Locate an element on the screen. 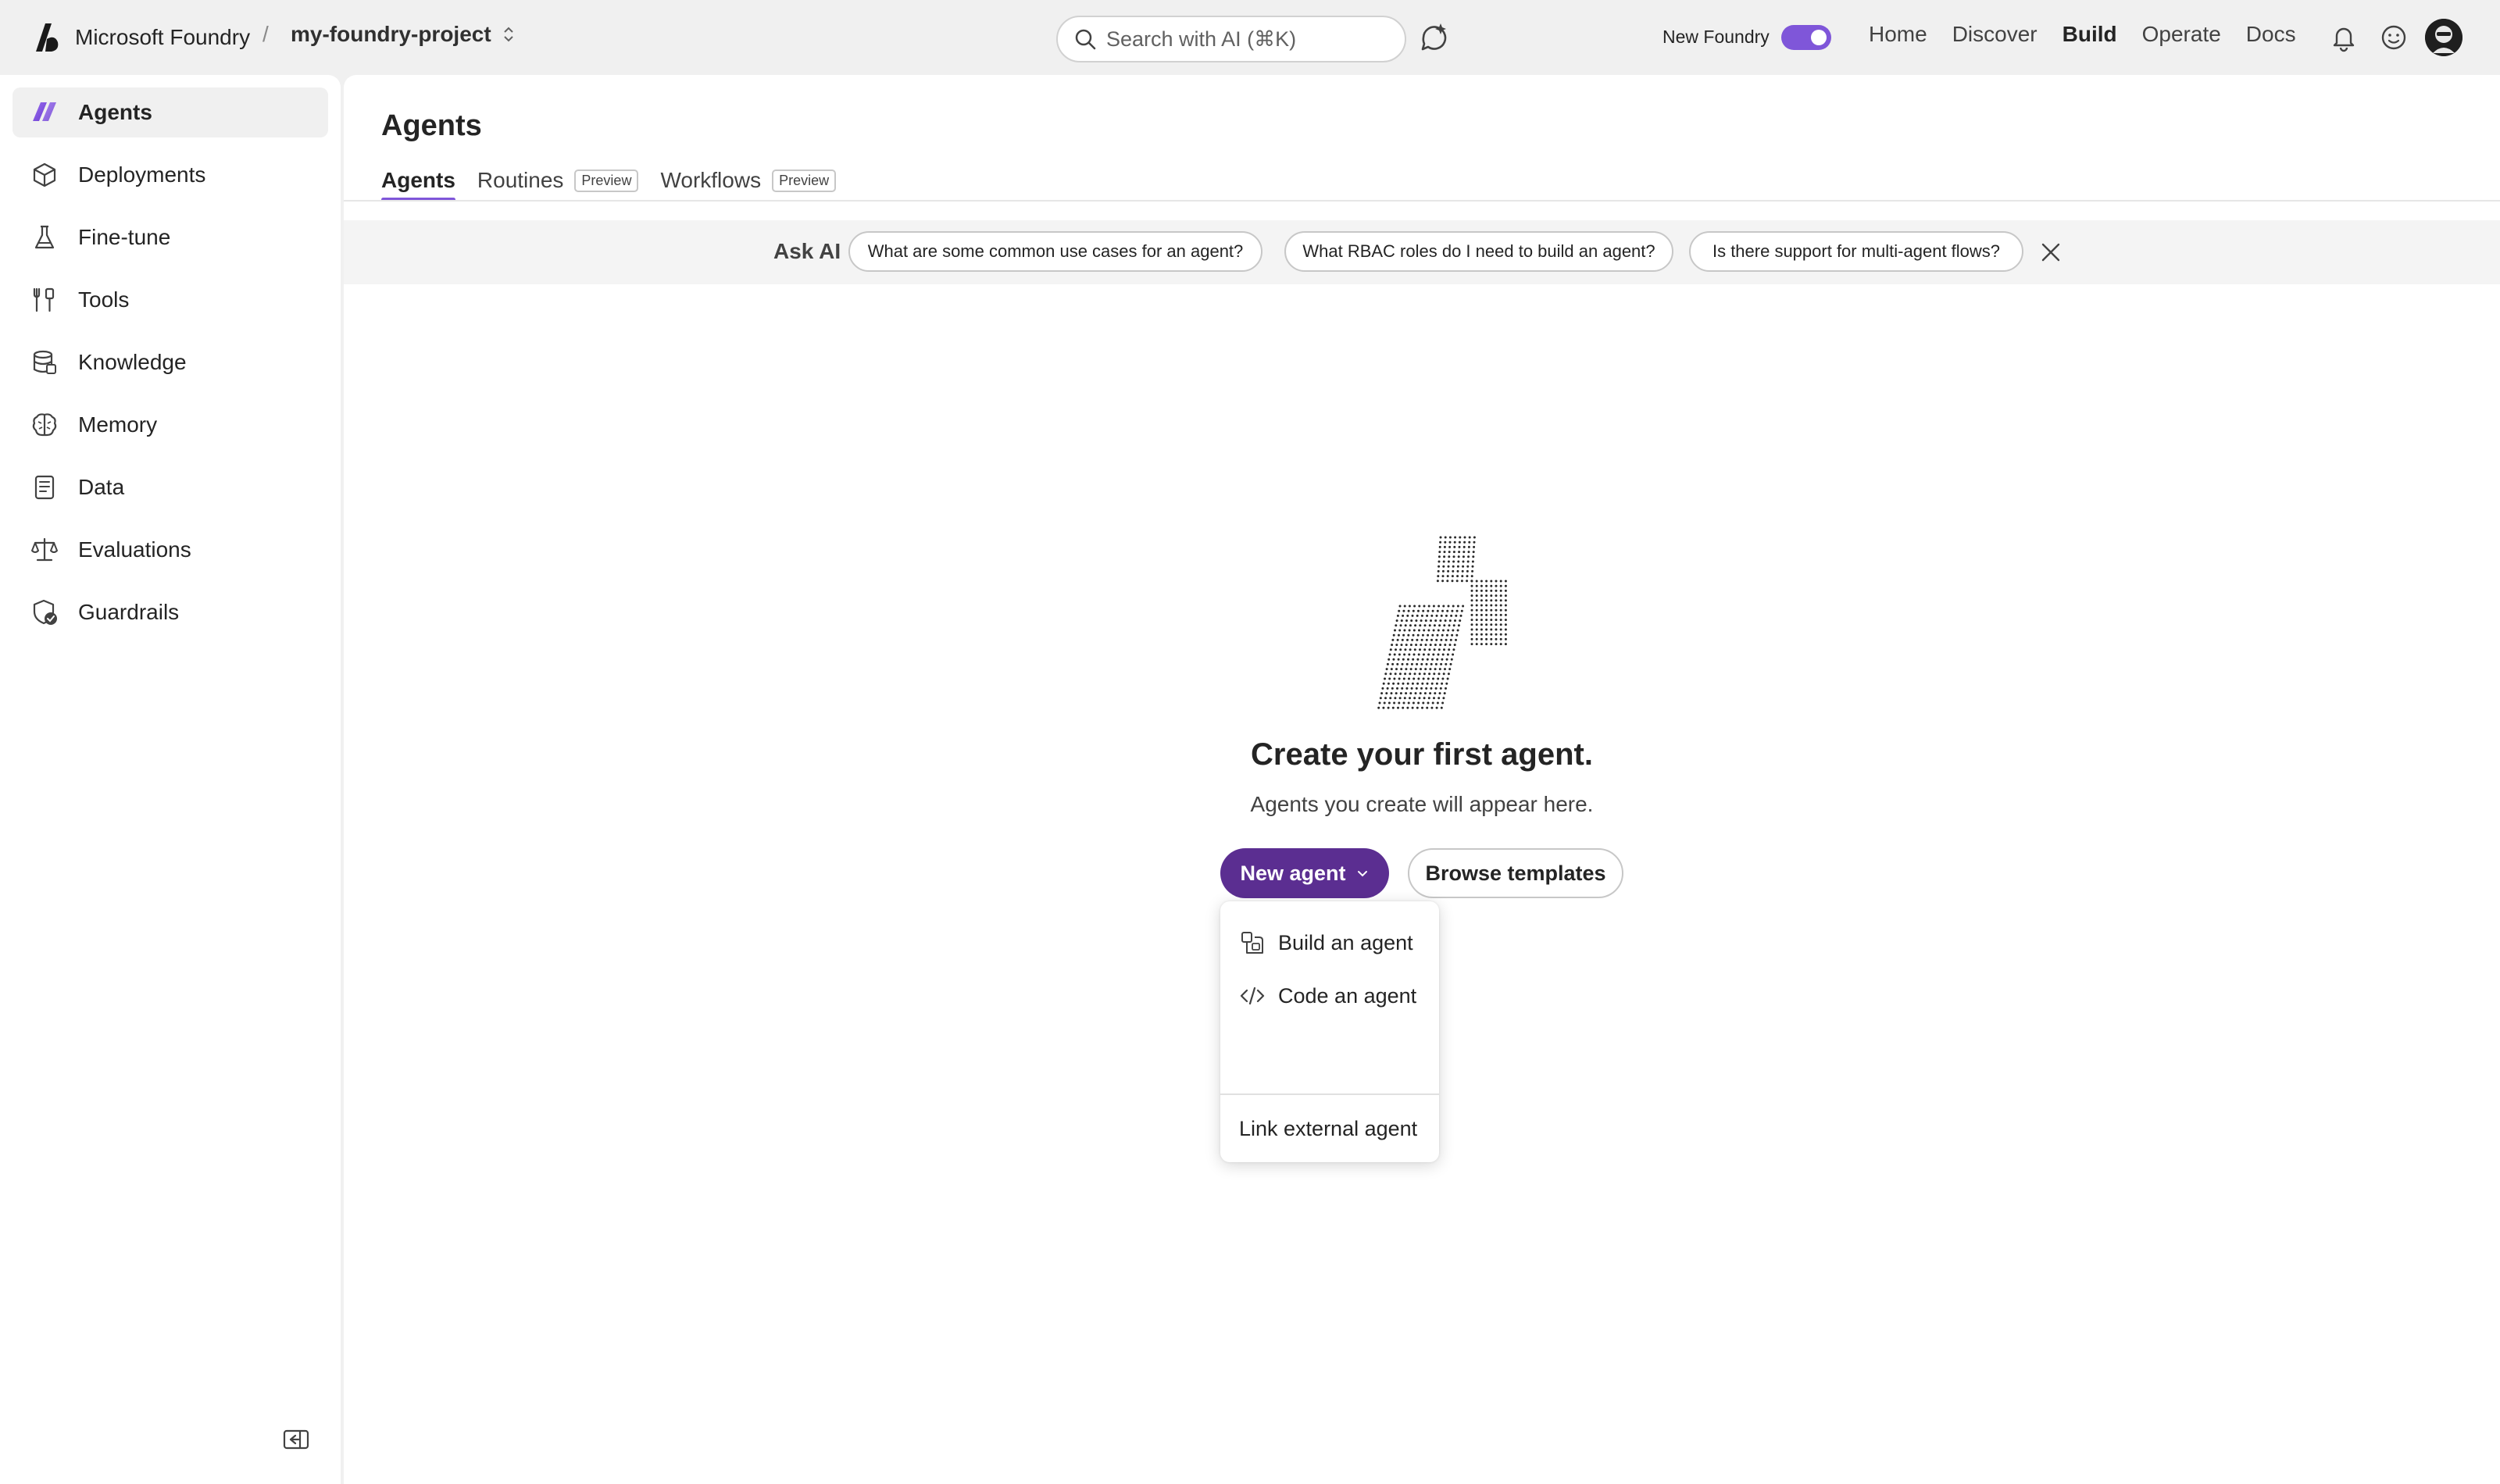 The width and height of the screenshot is (2500, 1484). menu-item-label: Link external agent is located at coordinates (1328, 1128).